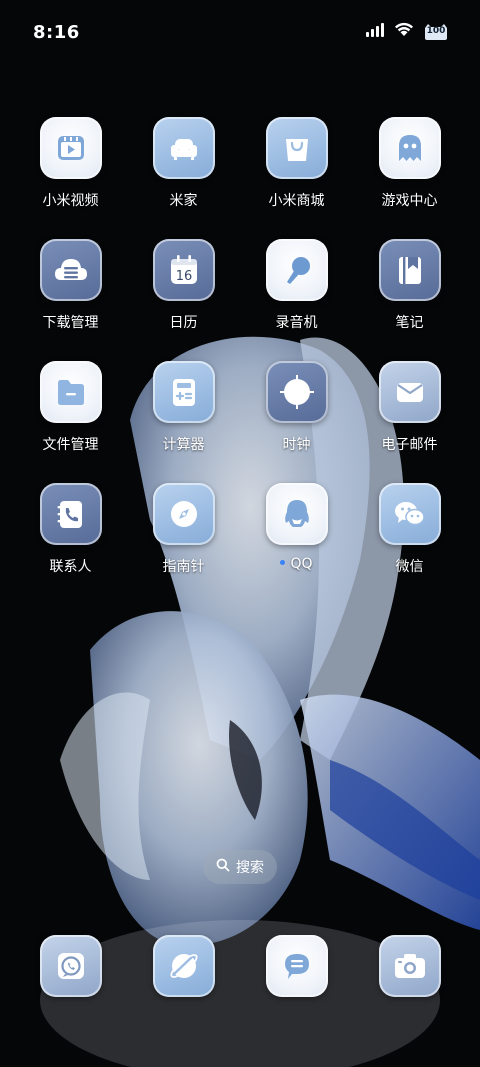 The image size is (480, 1067). I want to click on envelope-icon, so click(409, 392).